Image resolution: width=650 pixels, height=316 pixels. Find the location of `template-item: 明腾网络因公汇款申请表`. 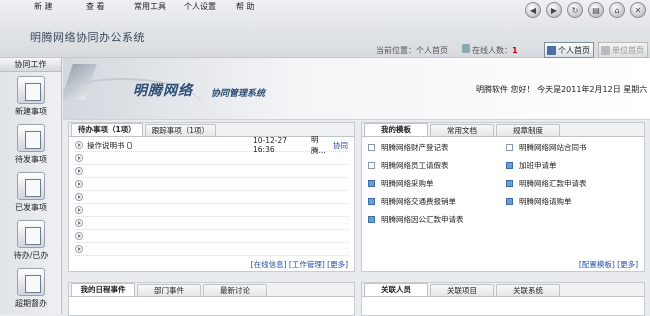

template-item: 明腾网络因公汇款申请表 is located at coordinates (437, 219).